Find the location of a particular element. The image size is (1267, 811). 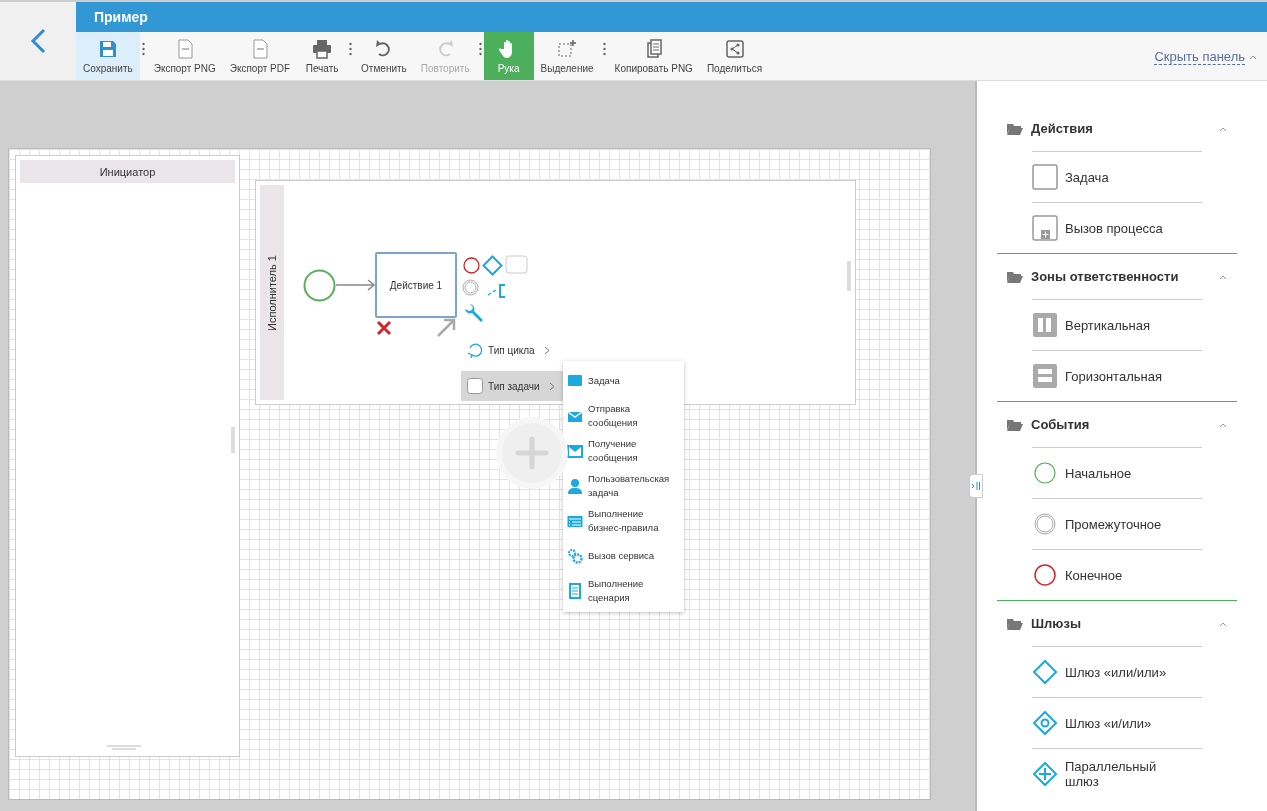

palette-item: Шлюз «или/или» is located at coordinates (1117, 671).